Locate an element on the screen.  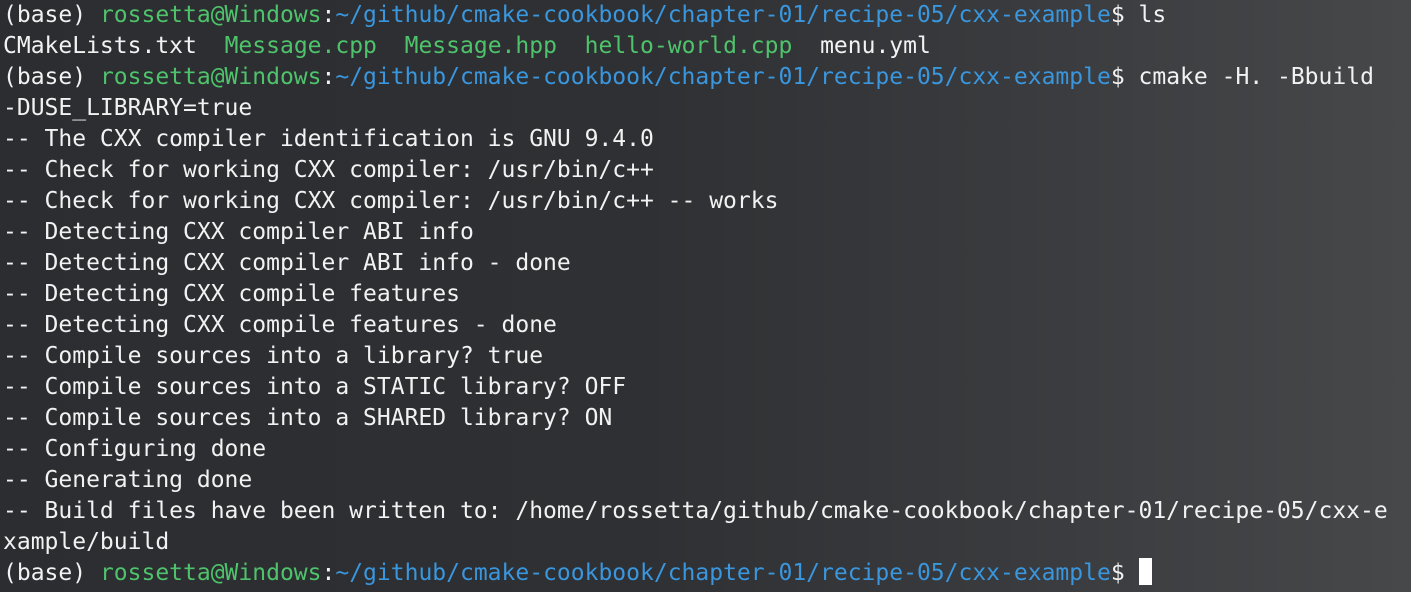
file-entry: menu.yml is located at coordinates (875, 46).